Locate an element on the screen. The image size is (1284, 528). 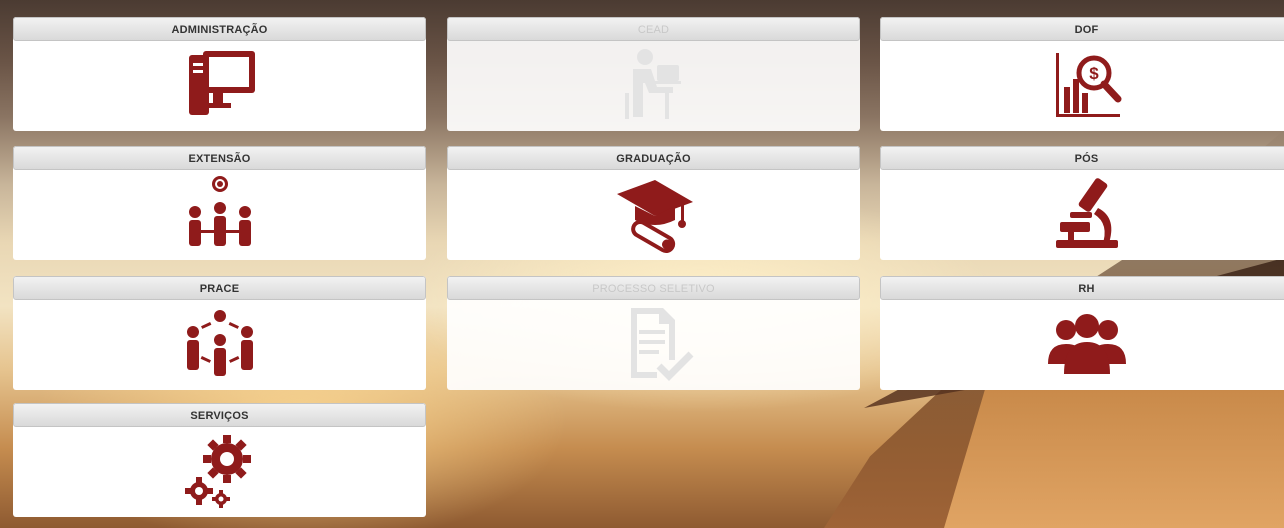
tile-servicos: SERVIÇOS is located at coordinates (219, 460).